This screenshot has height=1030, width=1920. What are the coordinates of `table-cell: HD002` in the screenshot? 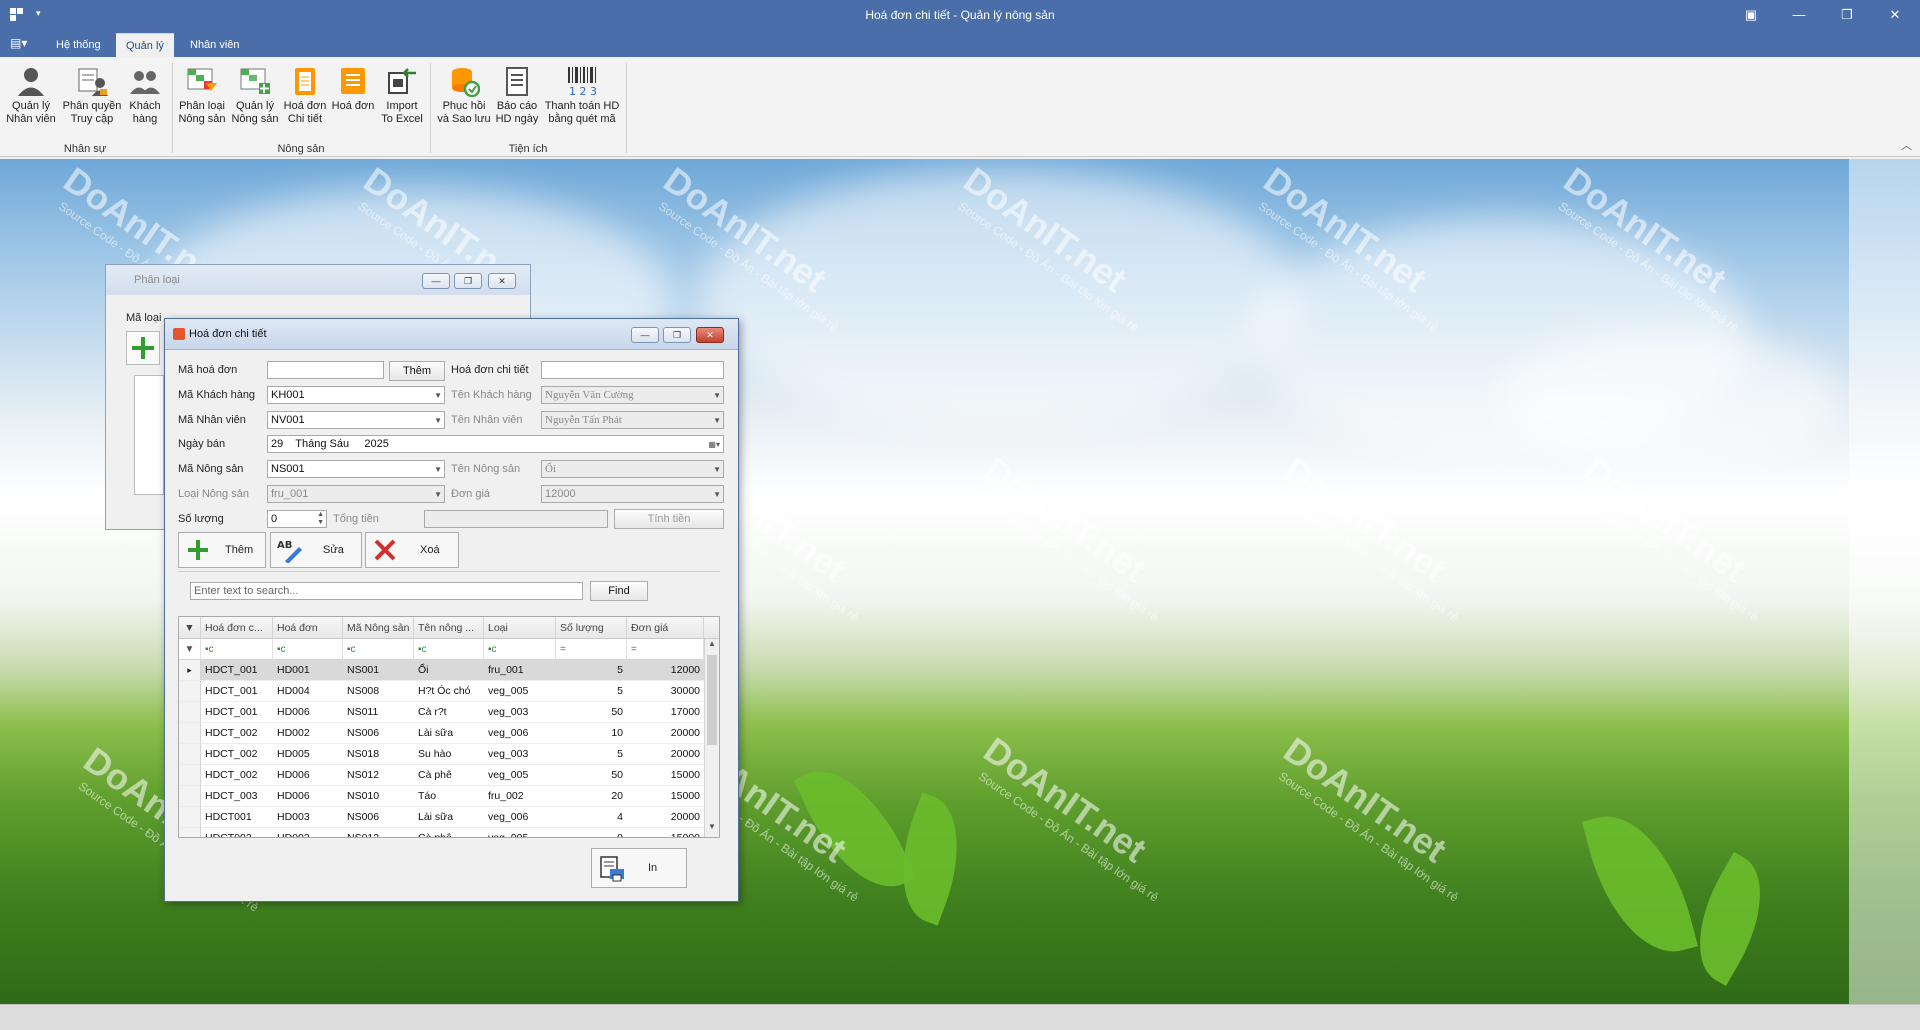 It's located at (308, 733).